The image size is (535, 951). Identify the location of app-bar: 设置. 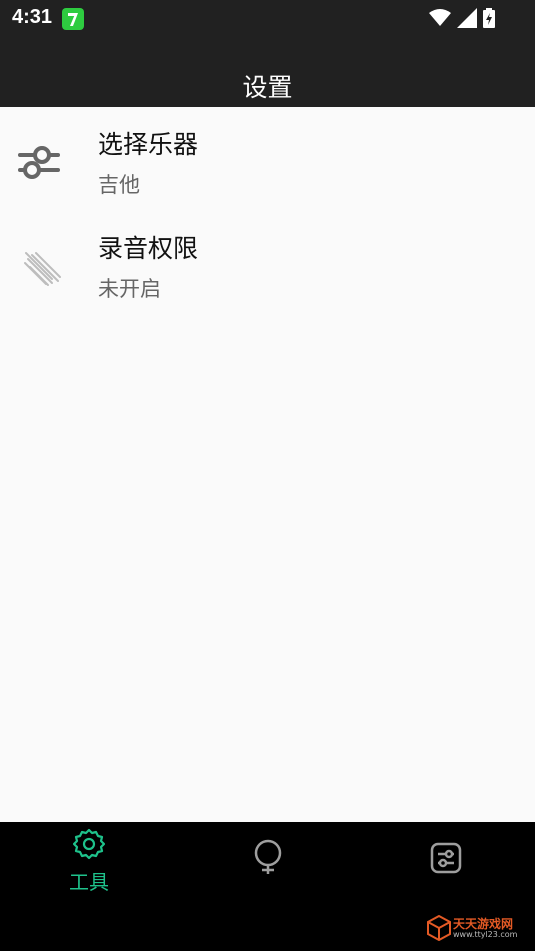
(267, 72).